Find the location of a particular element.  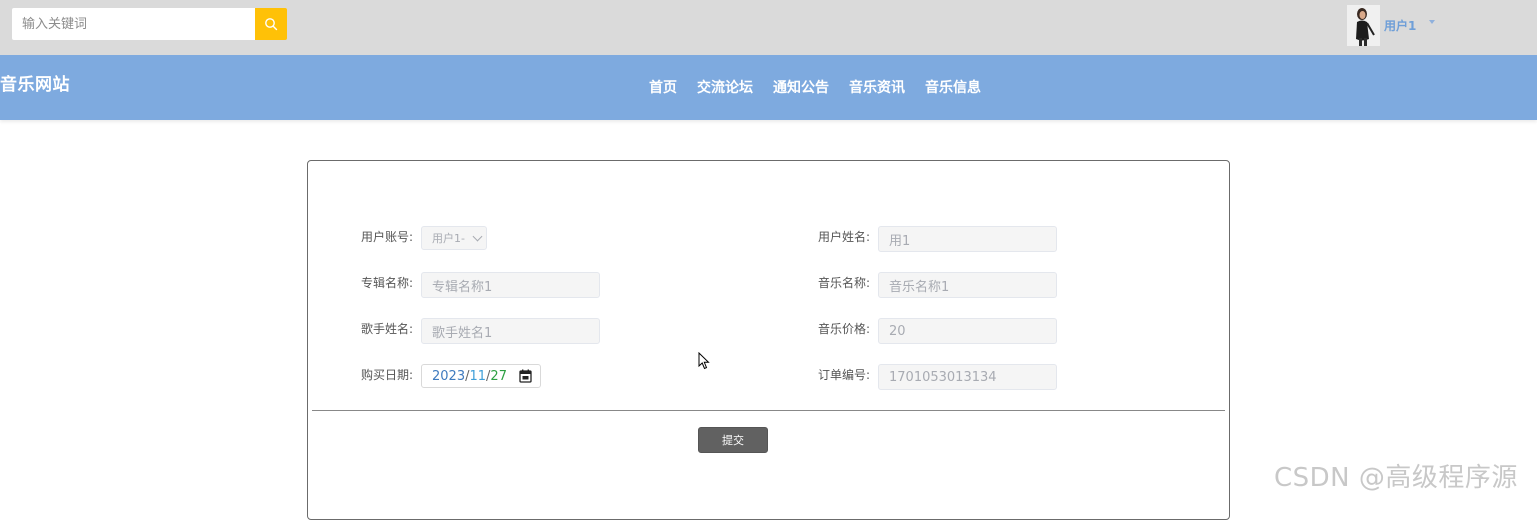

watermark: CSDN @高级程序源 is located at coordinates (1396, 478).